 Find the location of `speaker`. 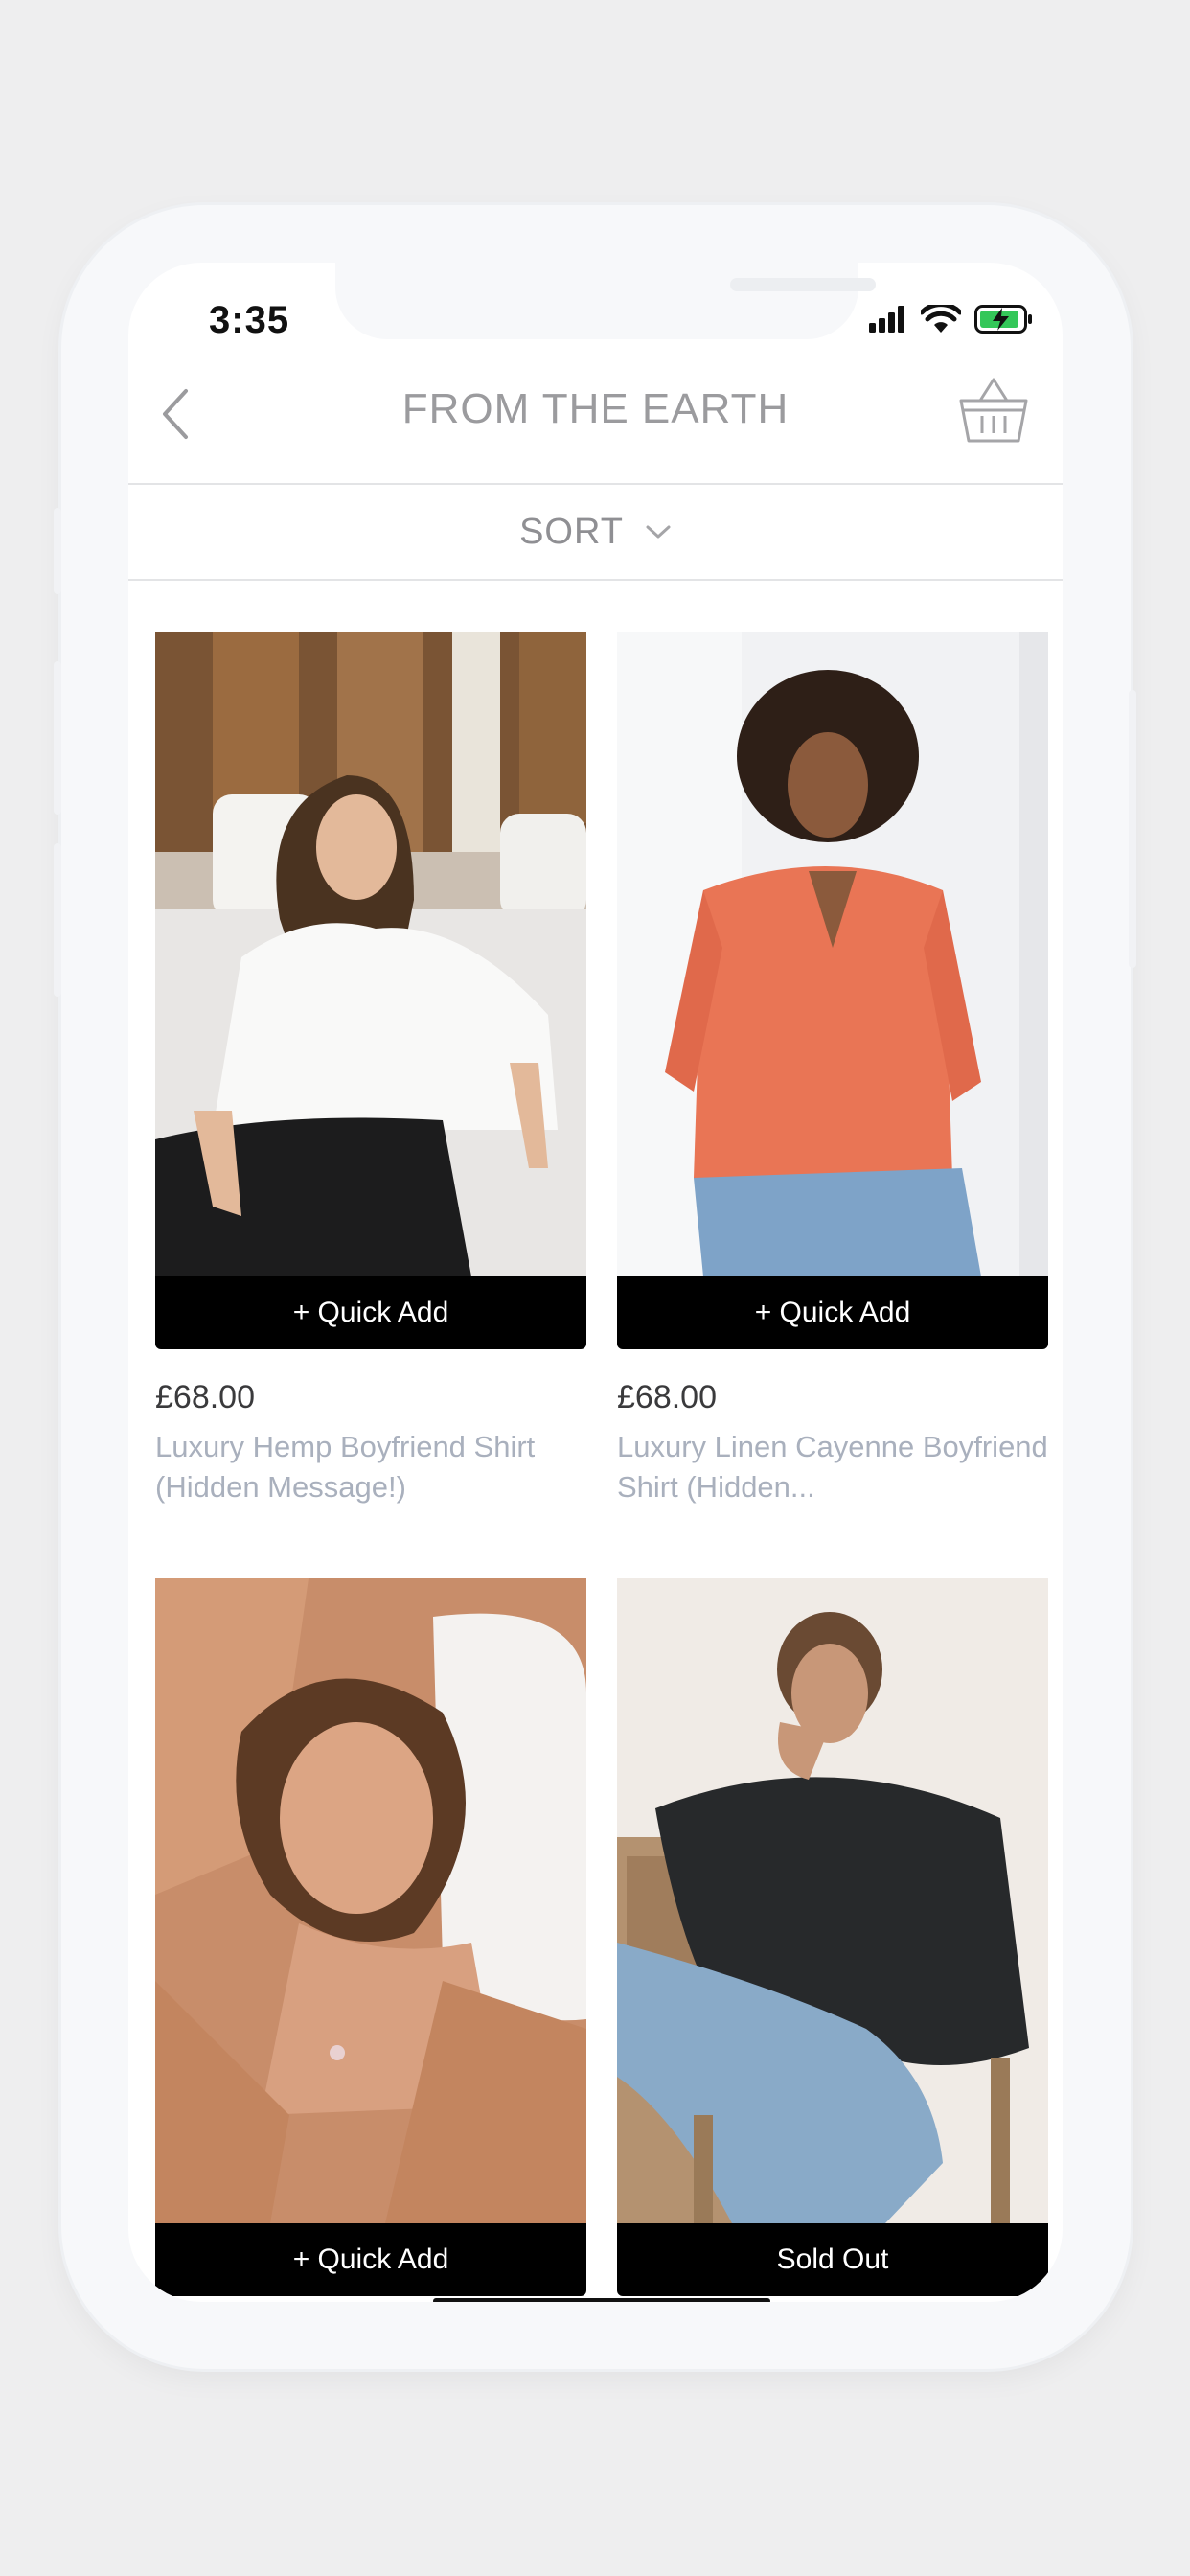

speaker is located at coordinates (803, 284).